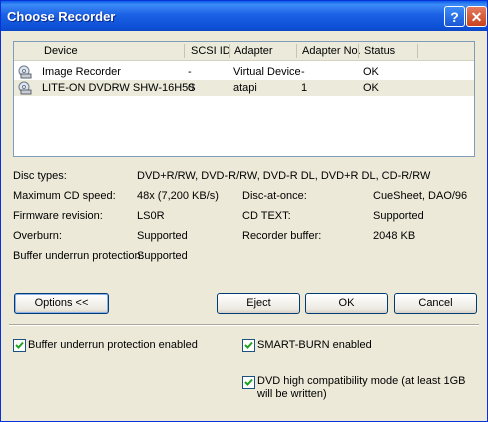 This screenshot has width=488, height=422. I want to click on options-button: Options <<, so click(61, 303).